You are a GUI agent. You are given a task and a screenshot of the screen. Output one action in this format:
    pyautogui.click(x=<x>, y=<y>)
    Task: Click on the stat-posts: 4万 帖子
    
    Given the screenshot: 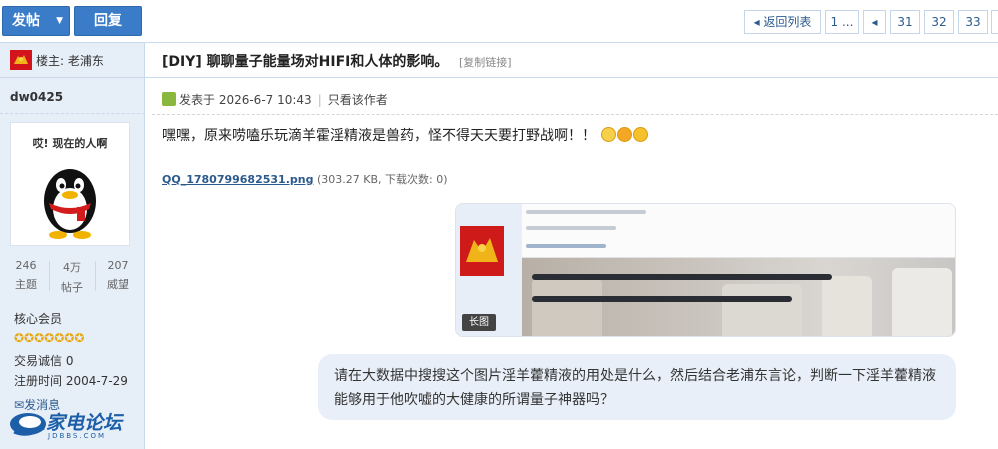 What is the action you would take?
    pyautogui.click(x=72, y=277)
    